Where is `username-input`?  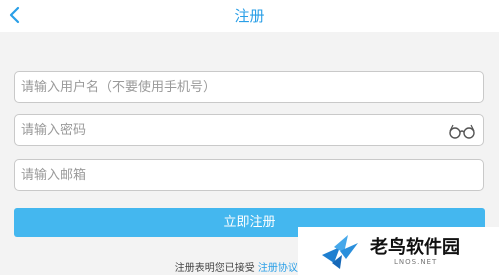
username-input is located at coordinates (249, 87).